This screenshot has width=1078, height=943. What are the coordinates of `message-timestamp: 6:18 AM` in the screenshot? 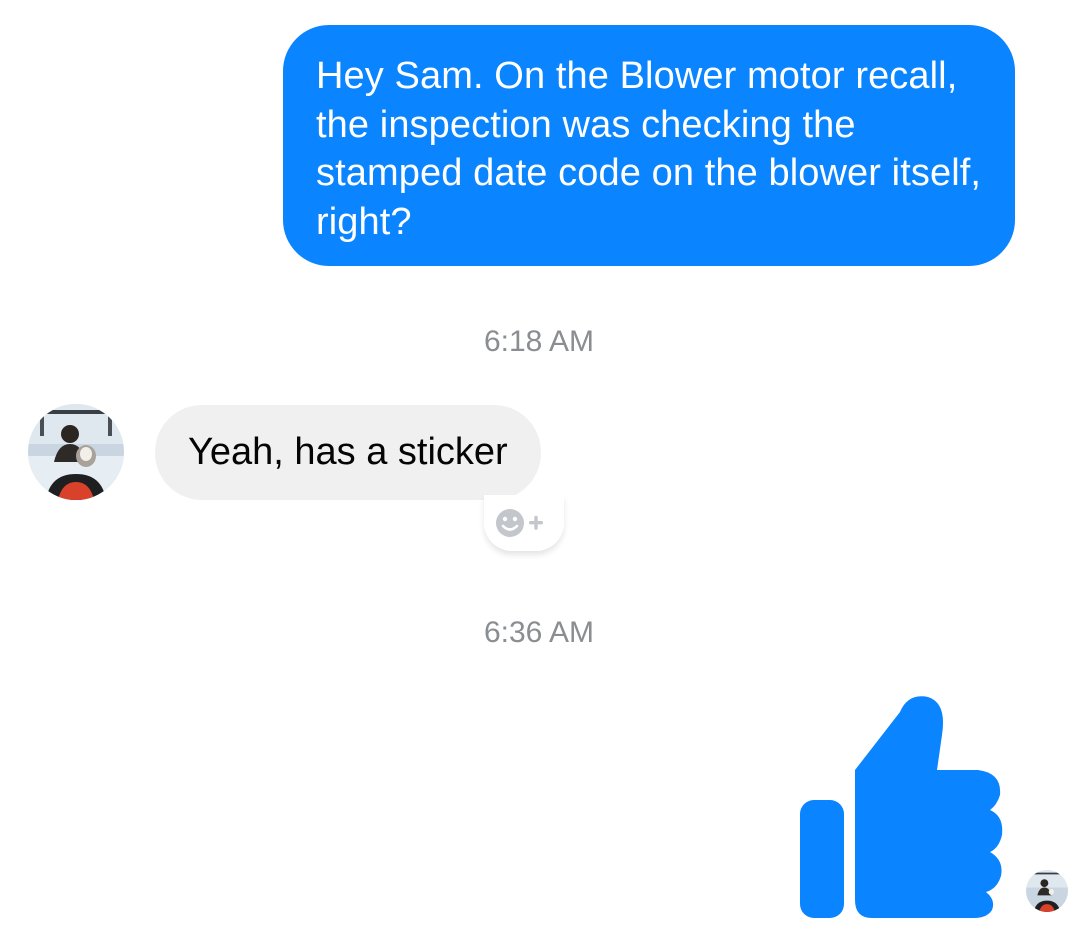 It's located at (539, 341).